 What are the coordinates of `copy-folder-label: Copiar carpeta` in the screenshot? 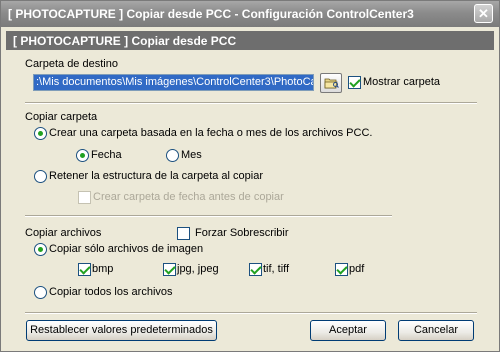 It's located at (61, 117).